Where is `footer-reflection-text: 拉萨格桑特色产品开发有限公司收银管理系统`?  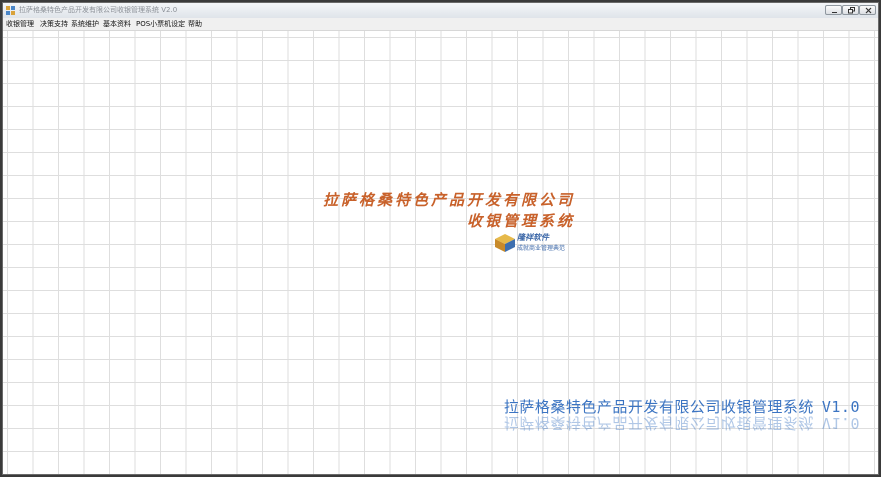
footer-reflection-text: 拉萨格桑特色产品开发有限公司收银管理系统 is located at coordinates (658, 423).